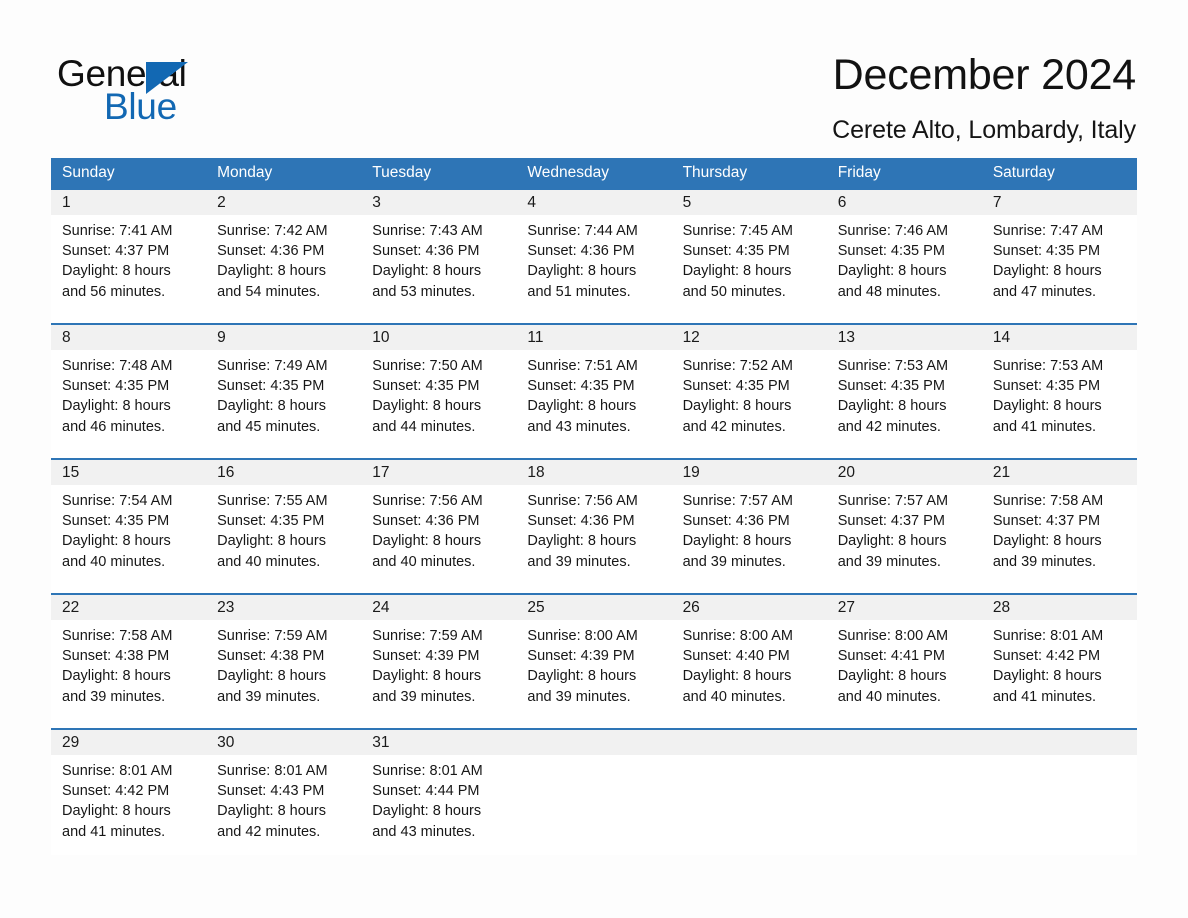 This screenshot has width=1188, height=918. I want to click on day-number: 29, so click(128, 742).